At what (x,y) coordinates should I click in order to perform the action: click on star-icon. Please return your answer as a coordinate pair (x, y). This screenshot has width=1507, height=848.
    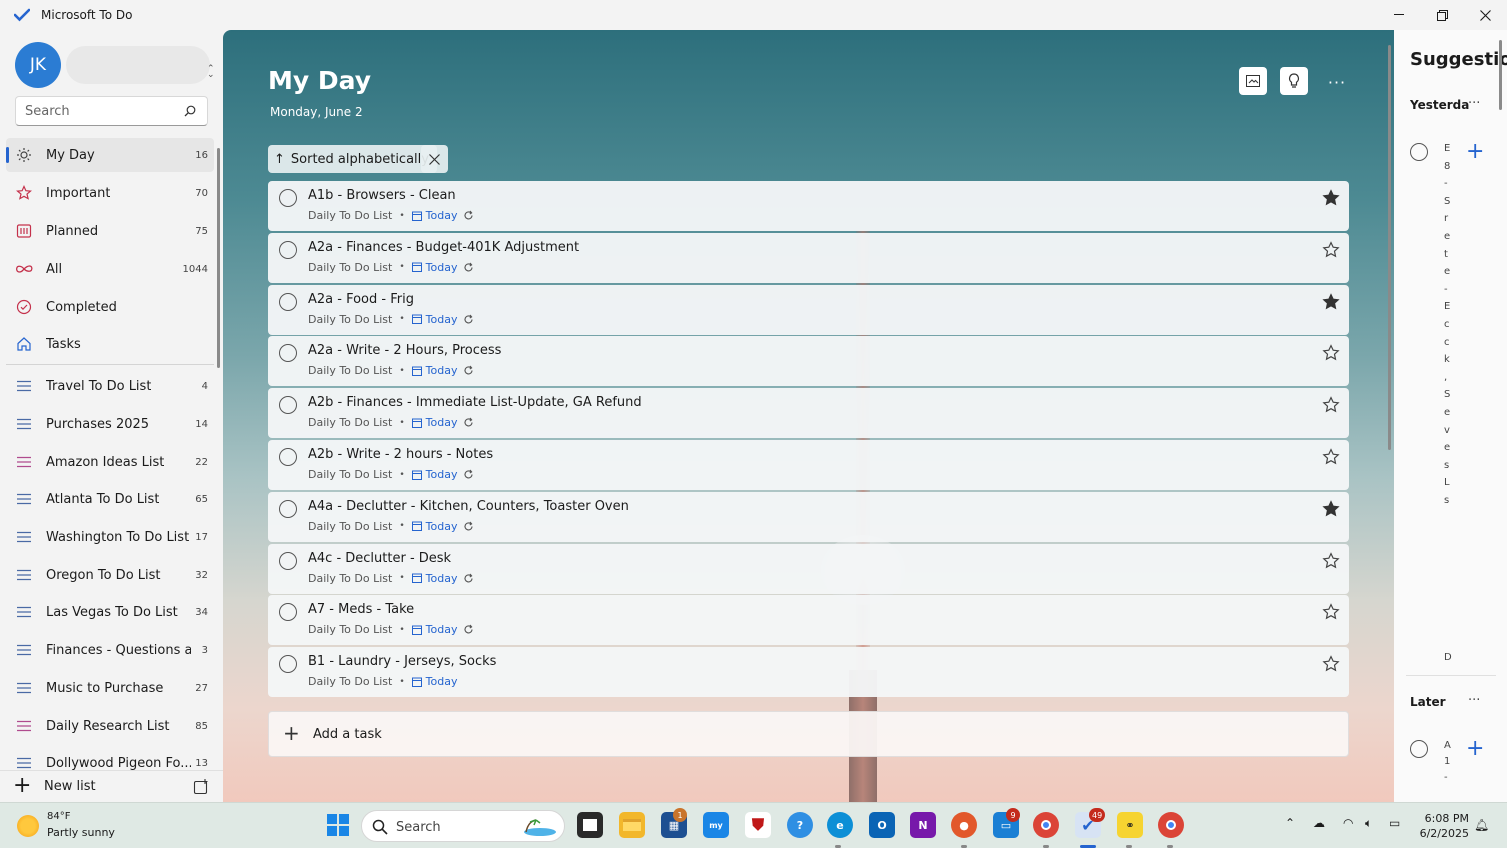
    Looking at the image, I should click on (24, 193).